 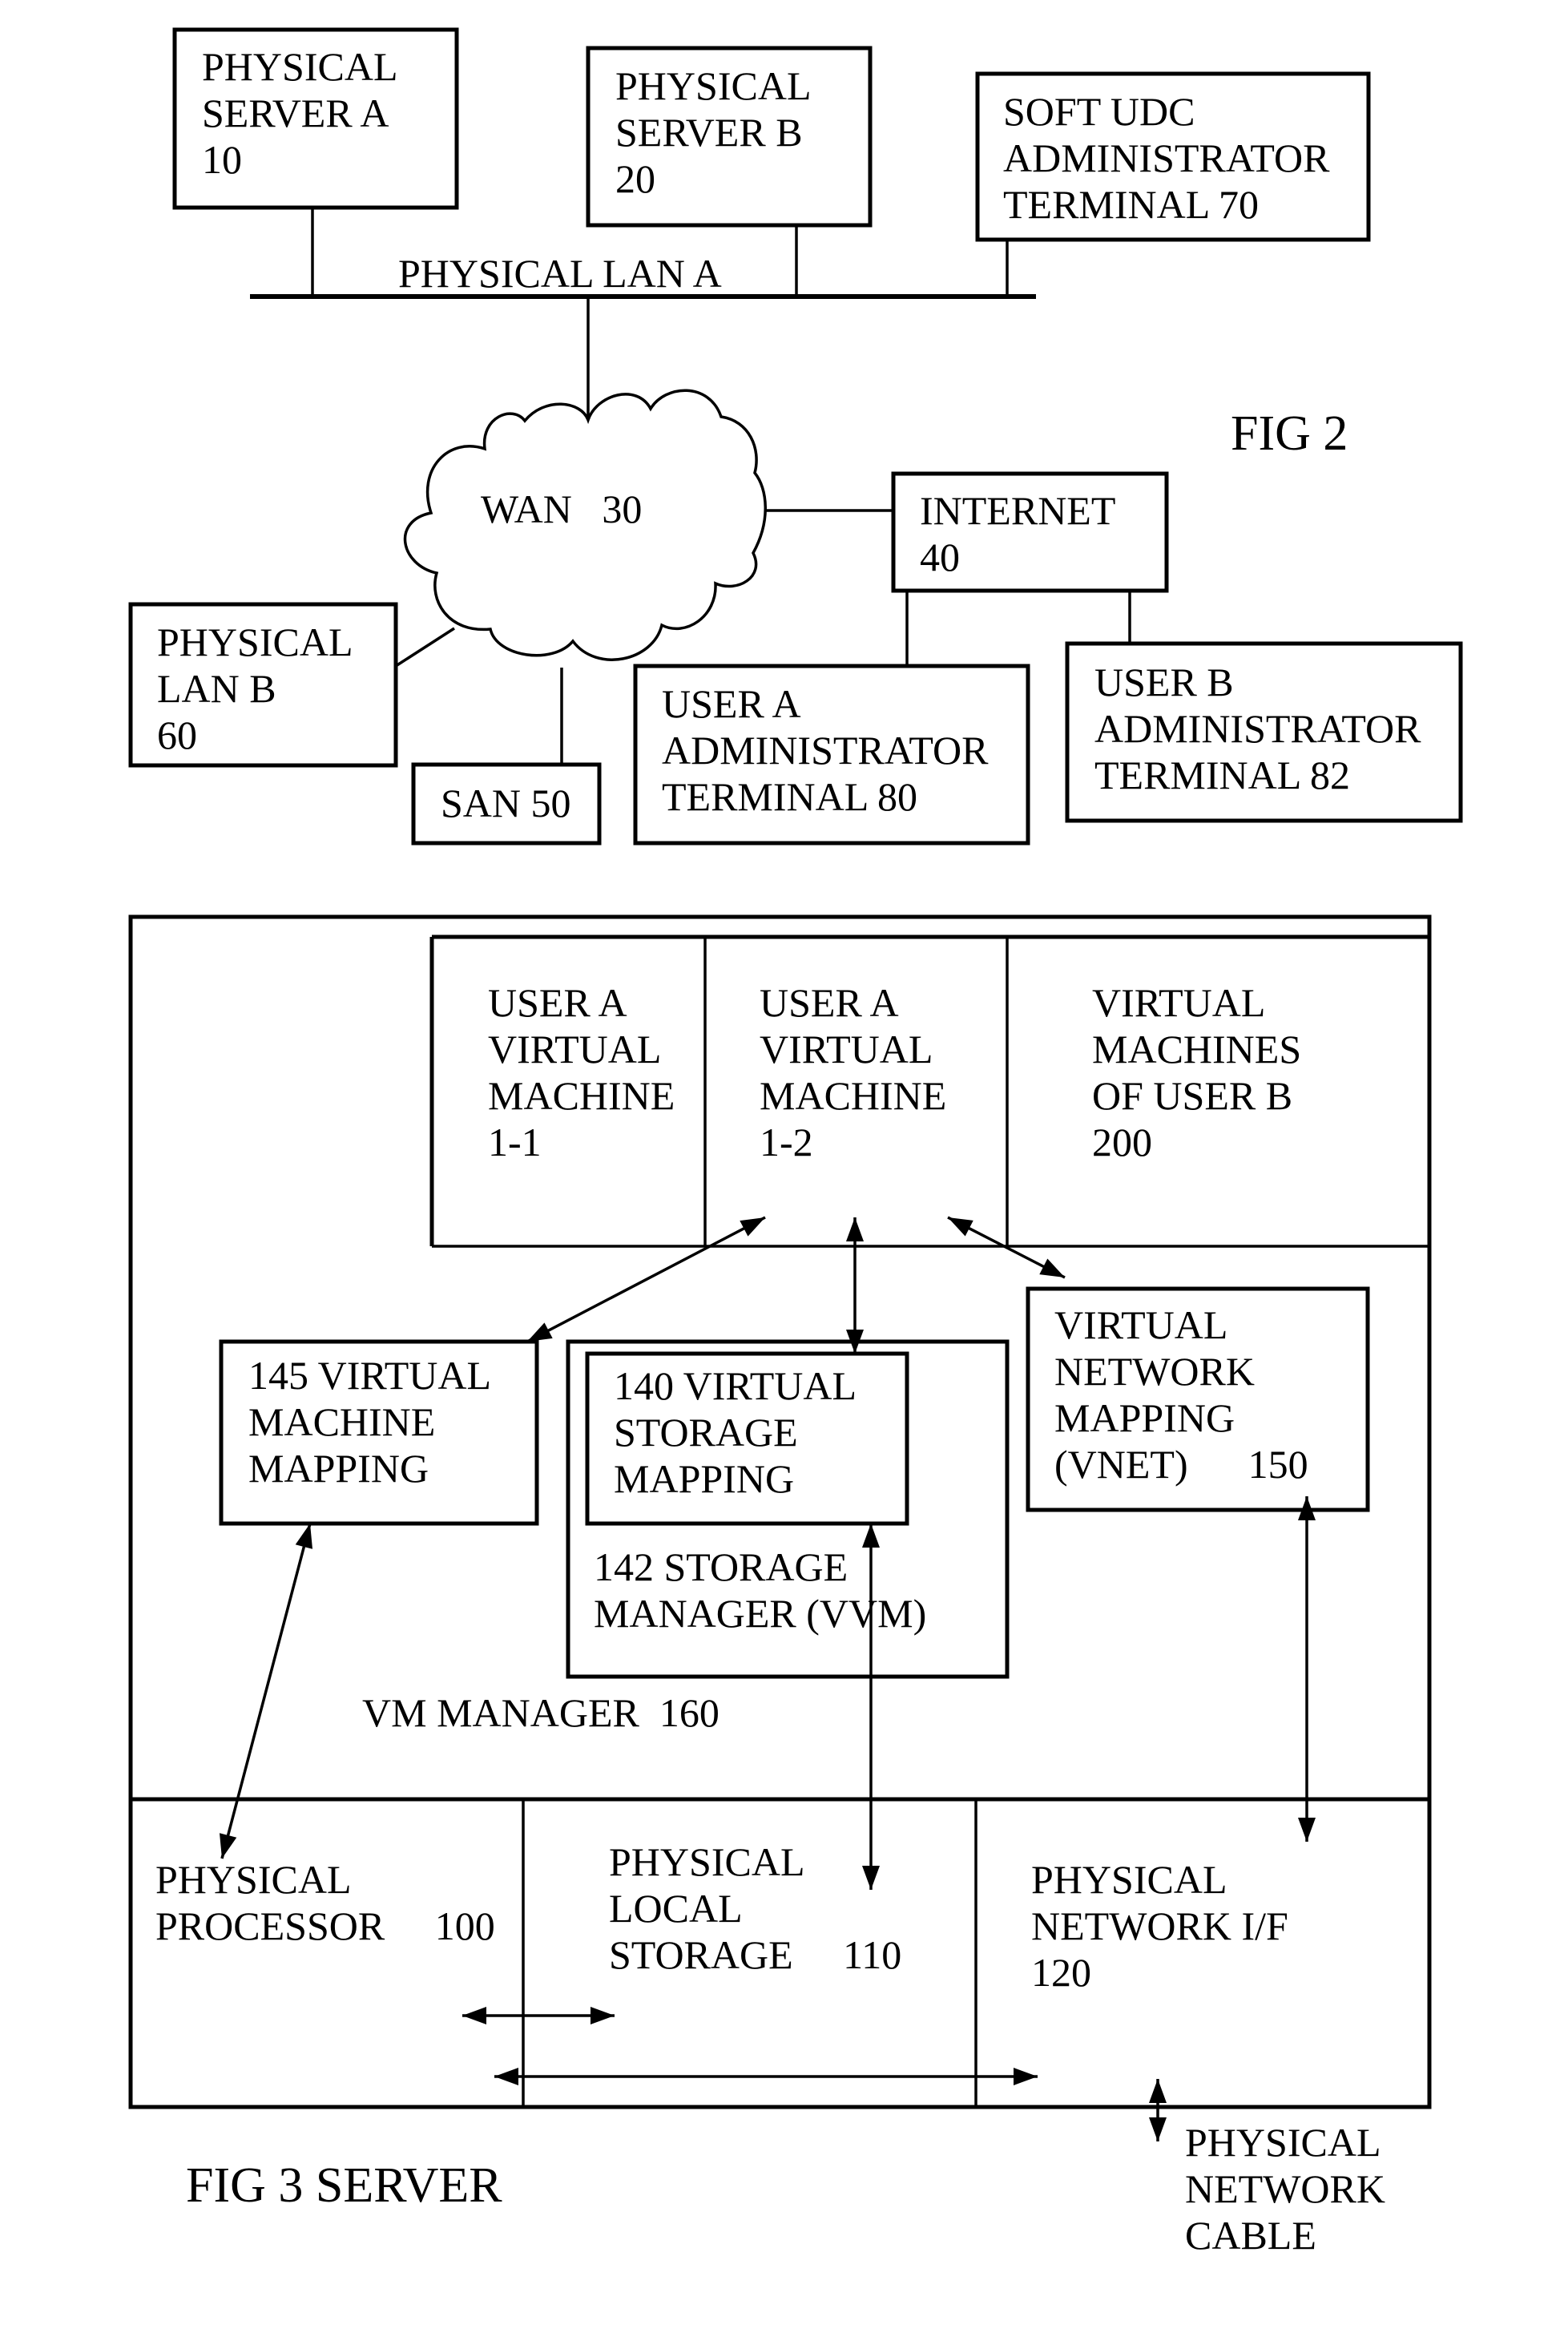 What do you see at coordinates (1289, 433) in the screenshot?
I see `fig2-title: FIG 2` at bounding box center [1289, 433].